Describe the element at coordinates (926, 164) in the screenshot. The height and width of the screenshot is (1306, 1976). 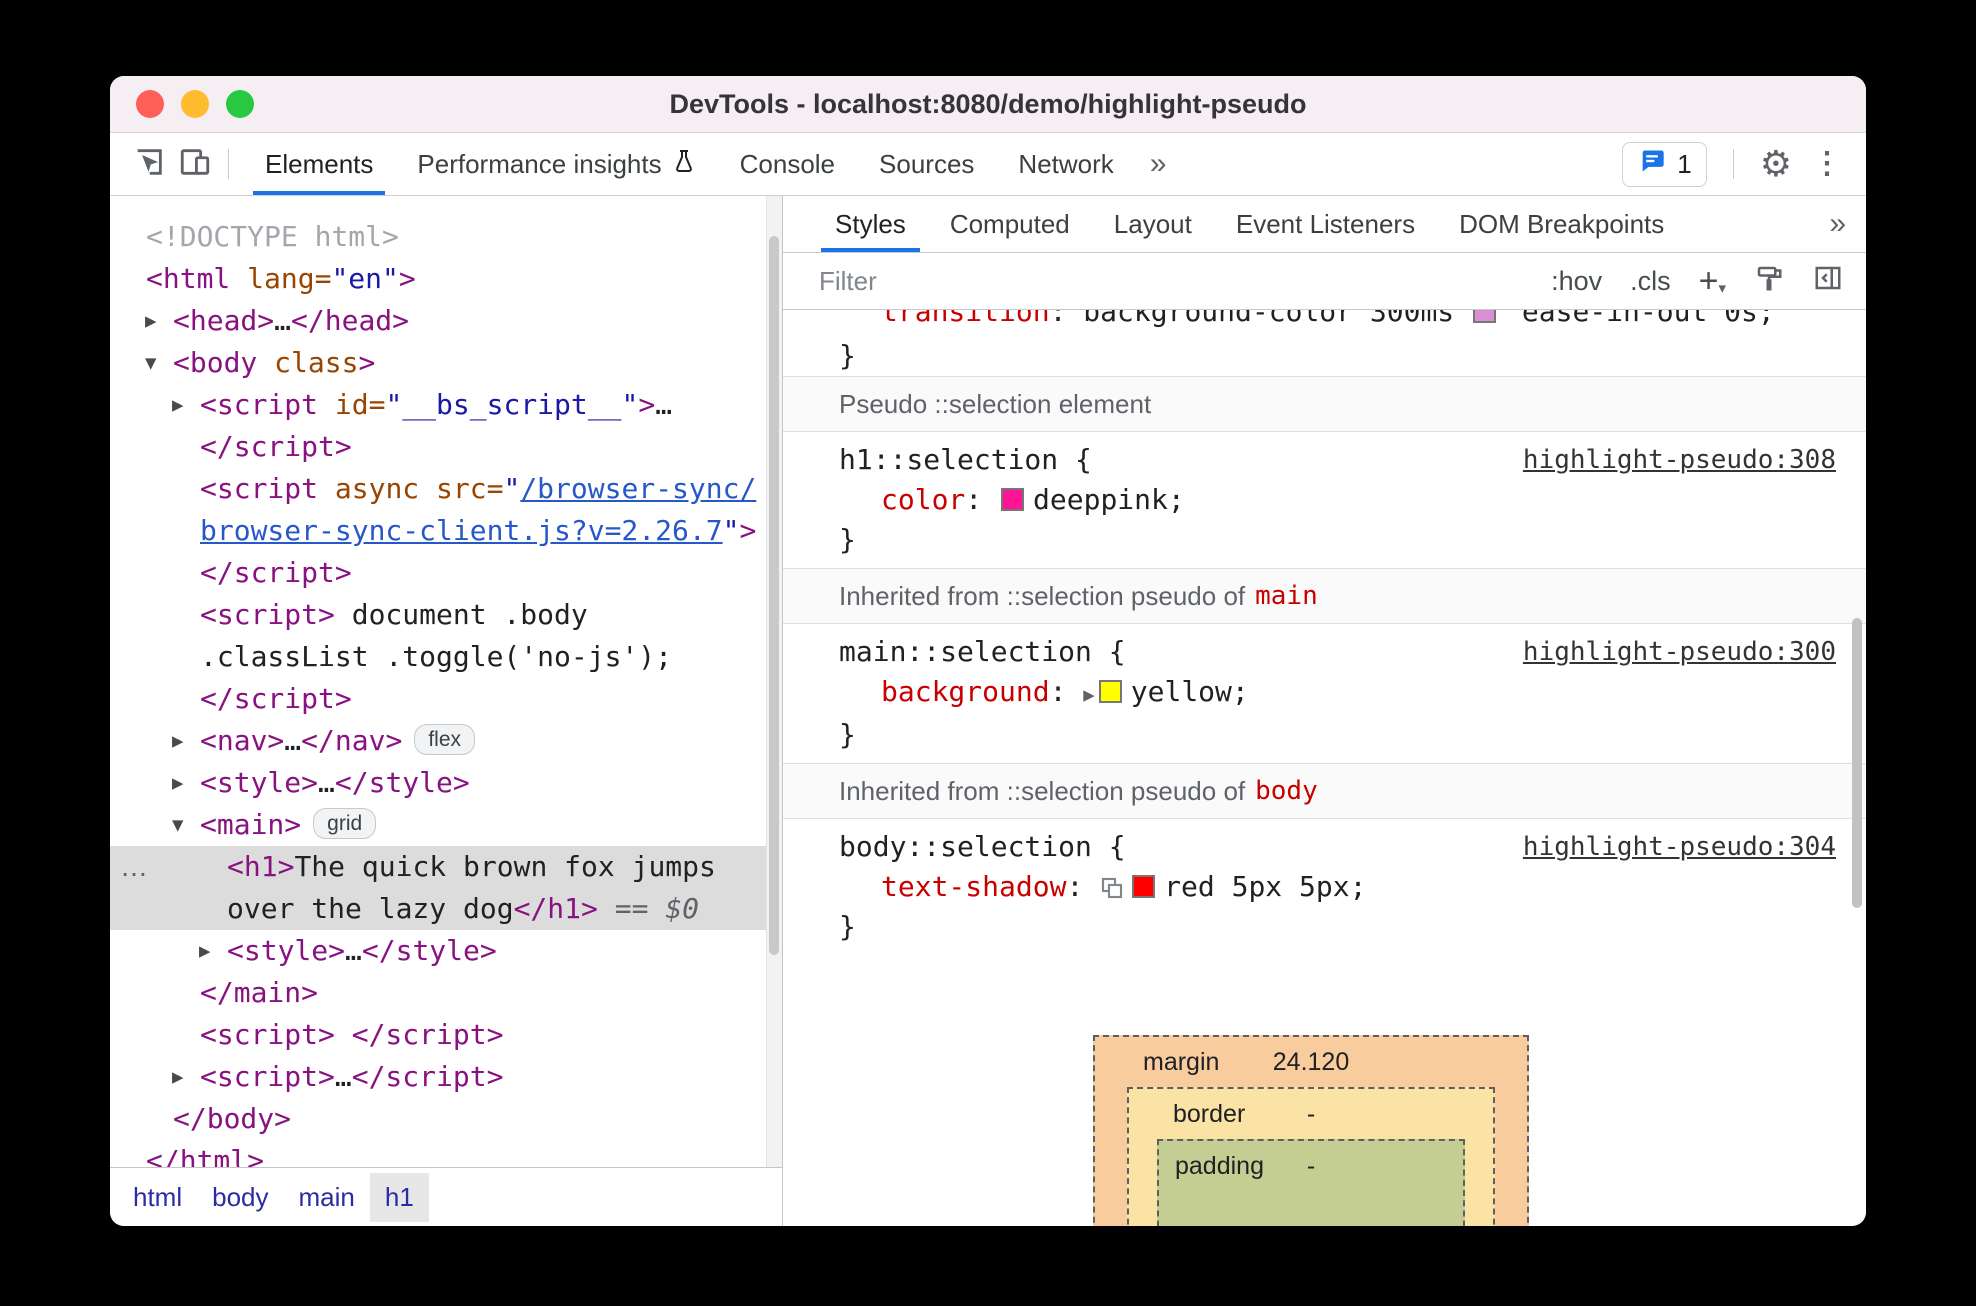
I see `tab-sources: Sources` at that location.